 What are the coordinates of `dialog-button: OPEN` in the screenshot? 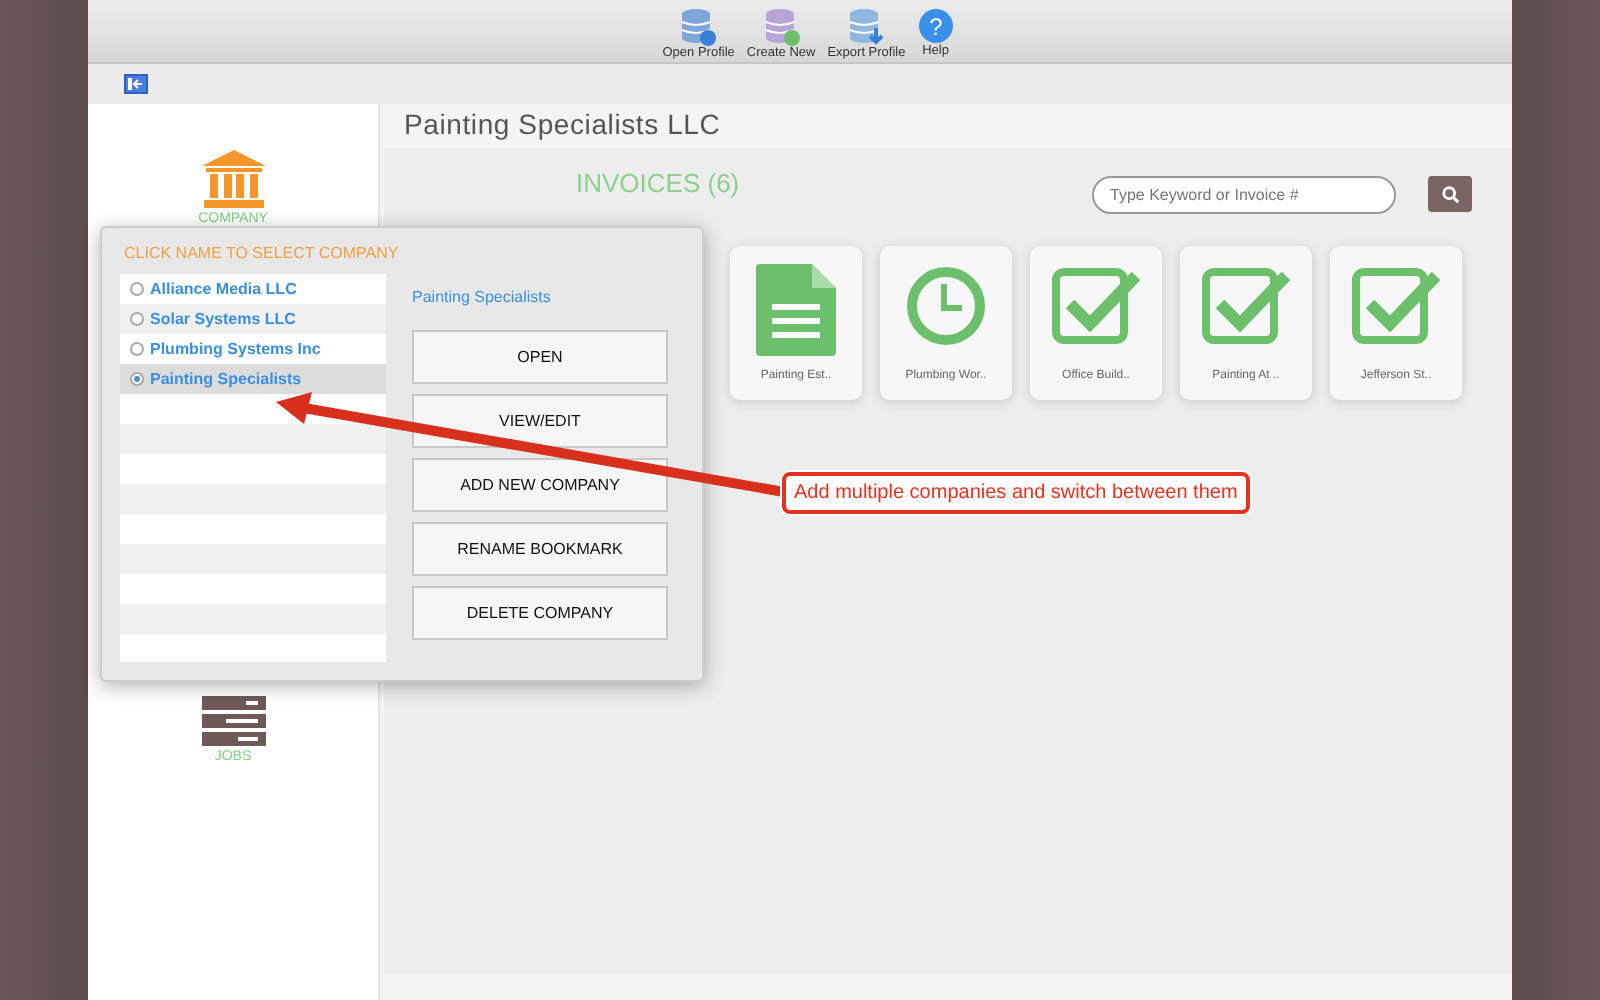 It's located at (540, 357).